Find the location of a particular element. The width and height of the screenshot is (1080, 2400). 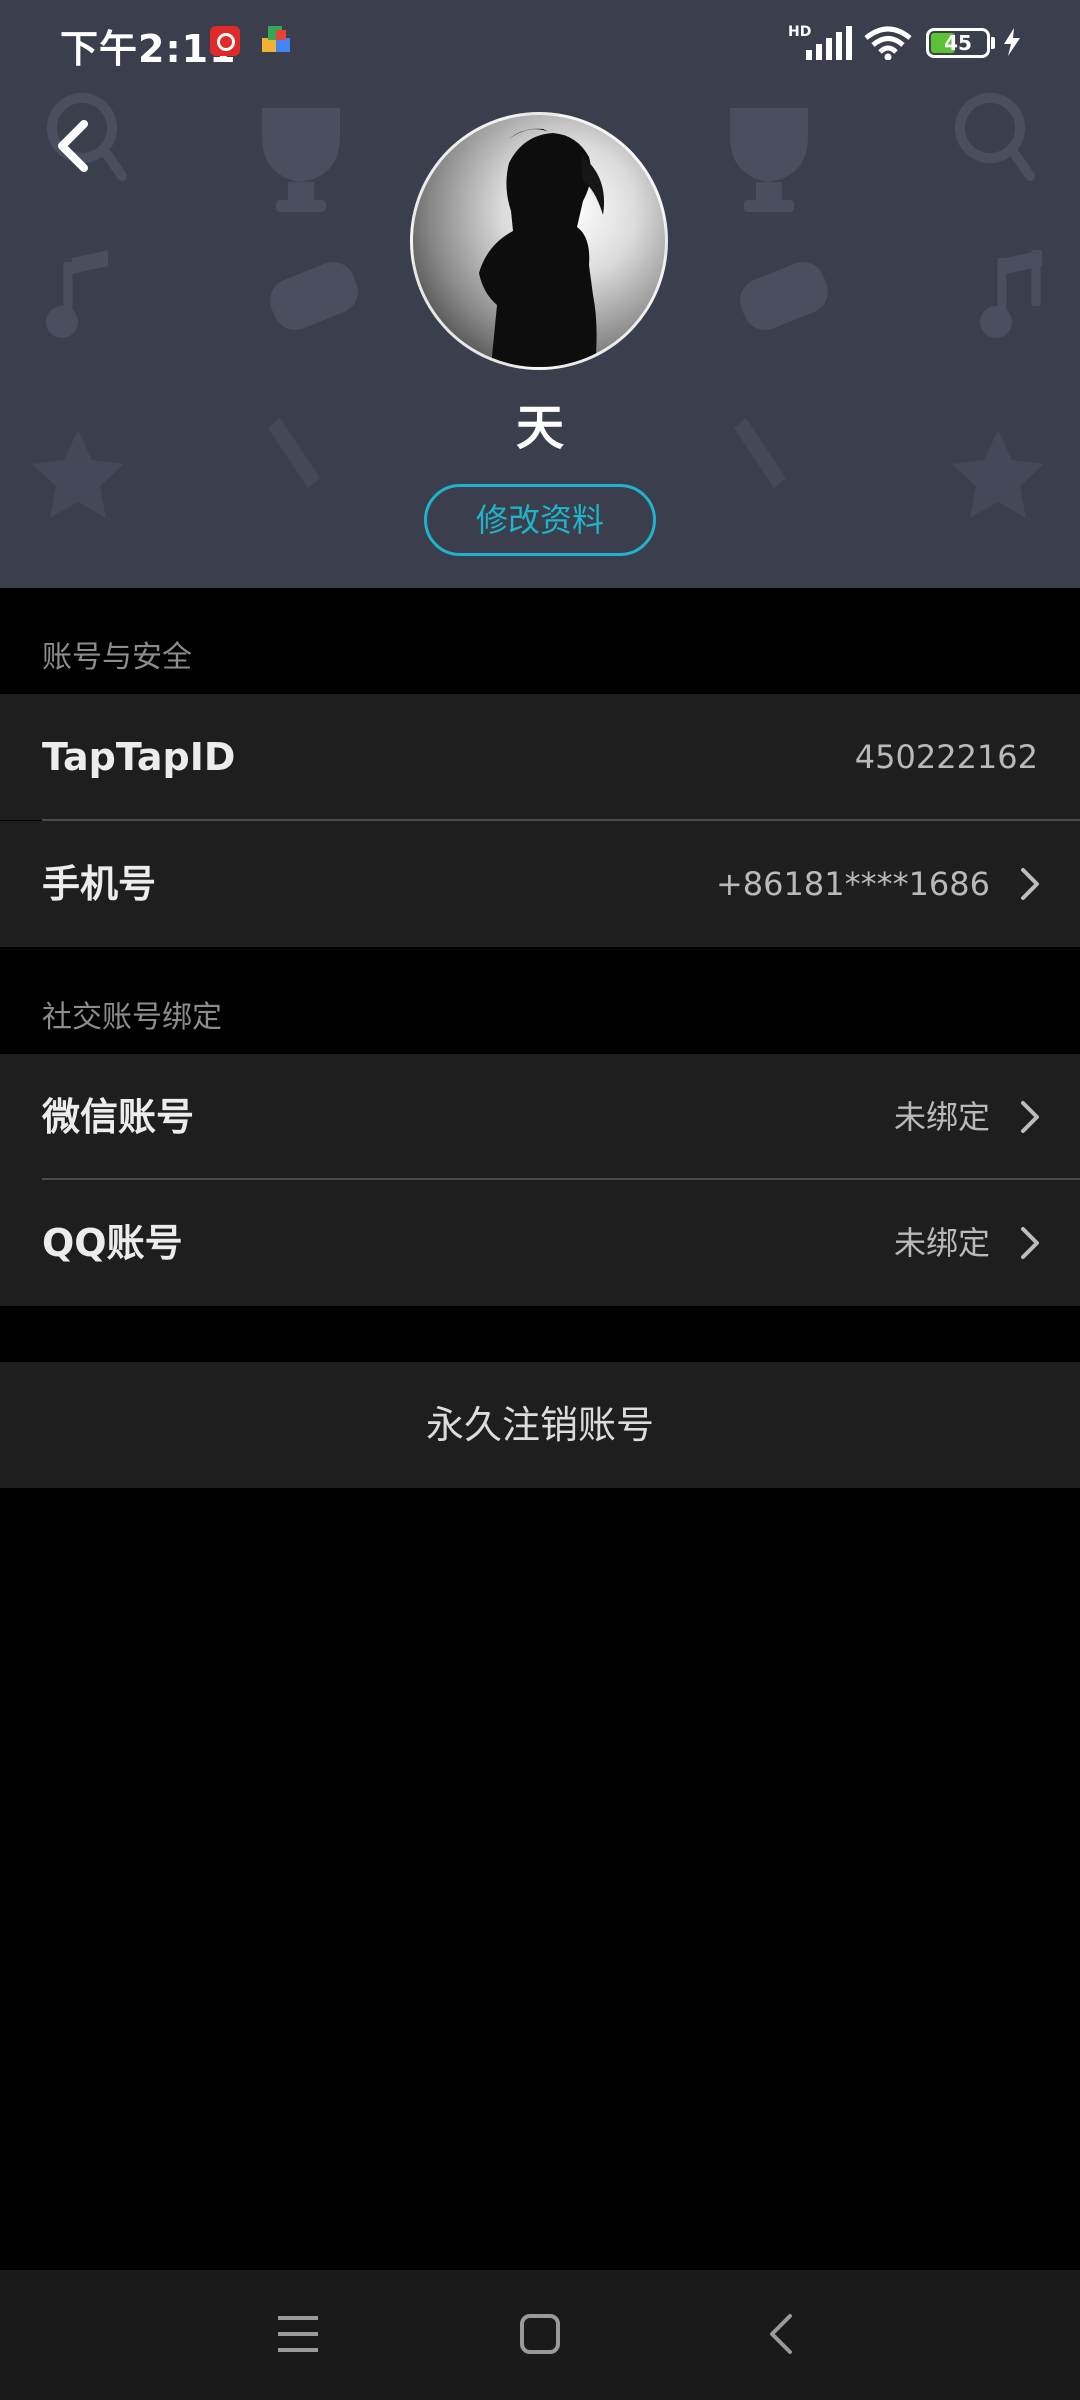

edit-profile-button: 修改资料 is located at coordinates (540, 520).